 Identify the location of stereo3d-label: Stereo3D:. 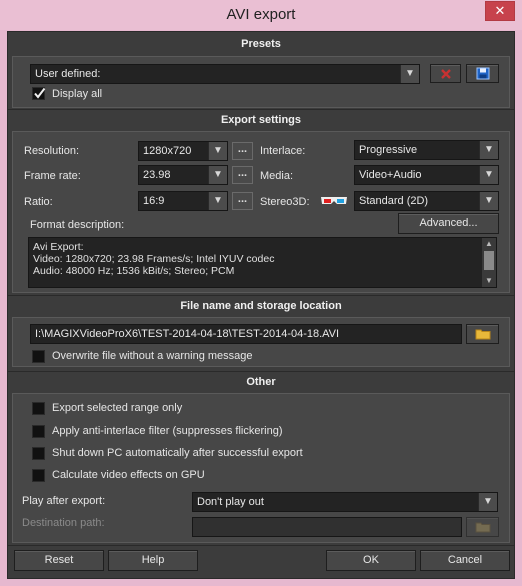
(285, 202).